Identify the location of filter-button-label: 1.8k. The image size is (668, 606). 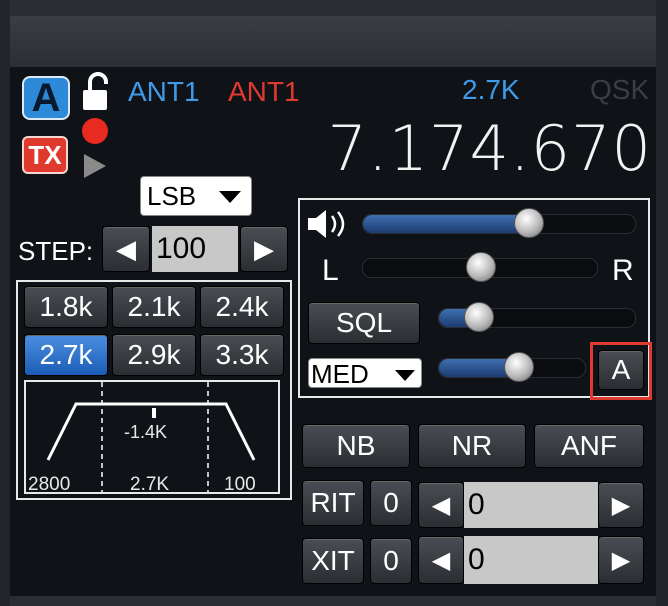
(66, 306).